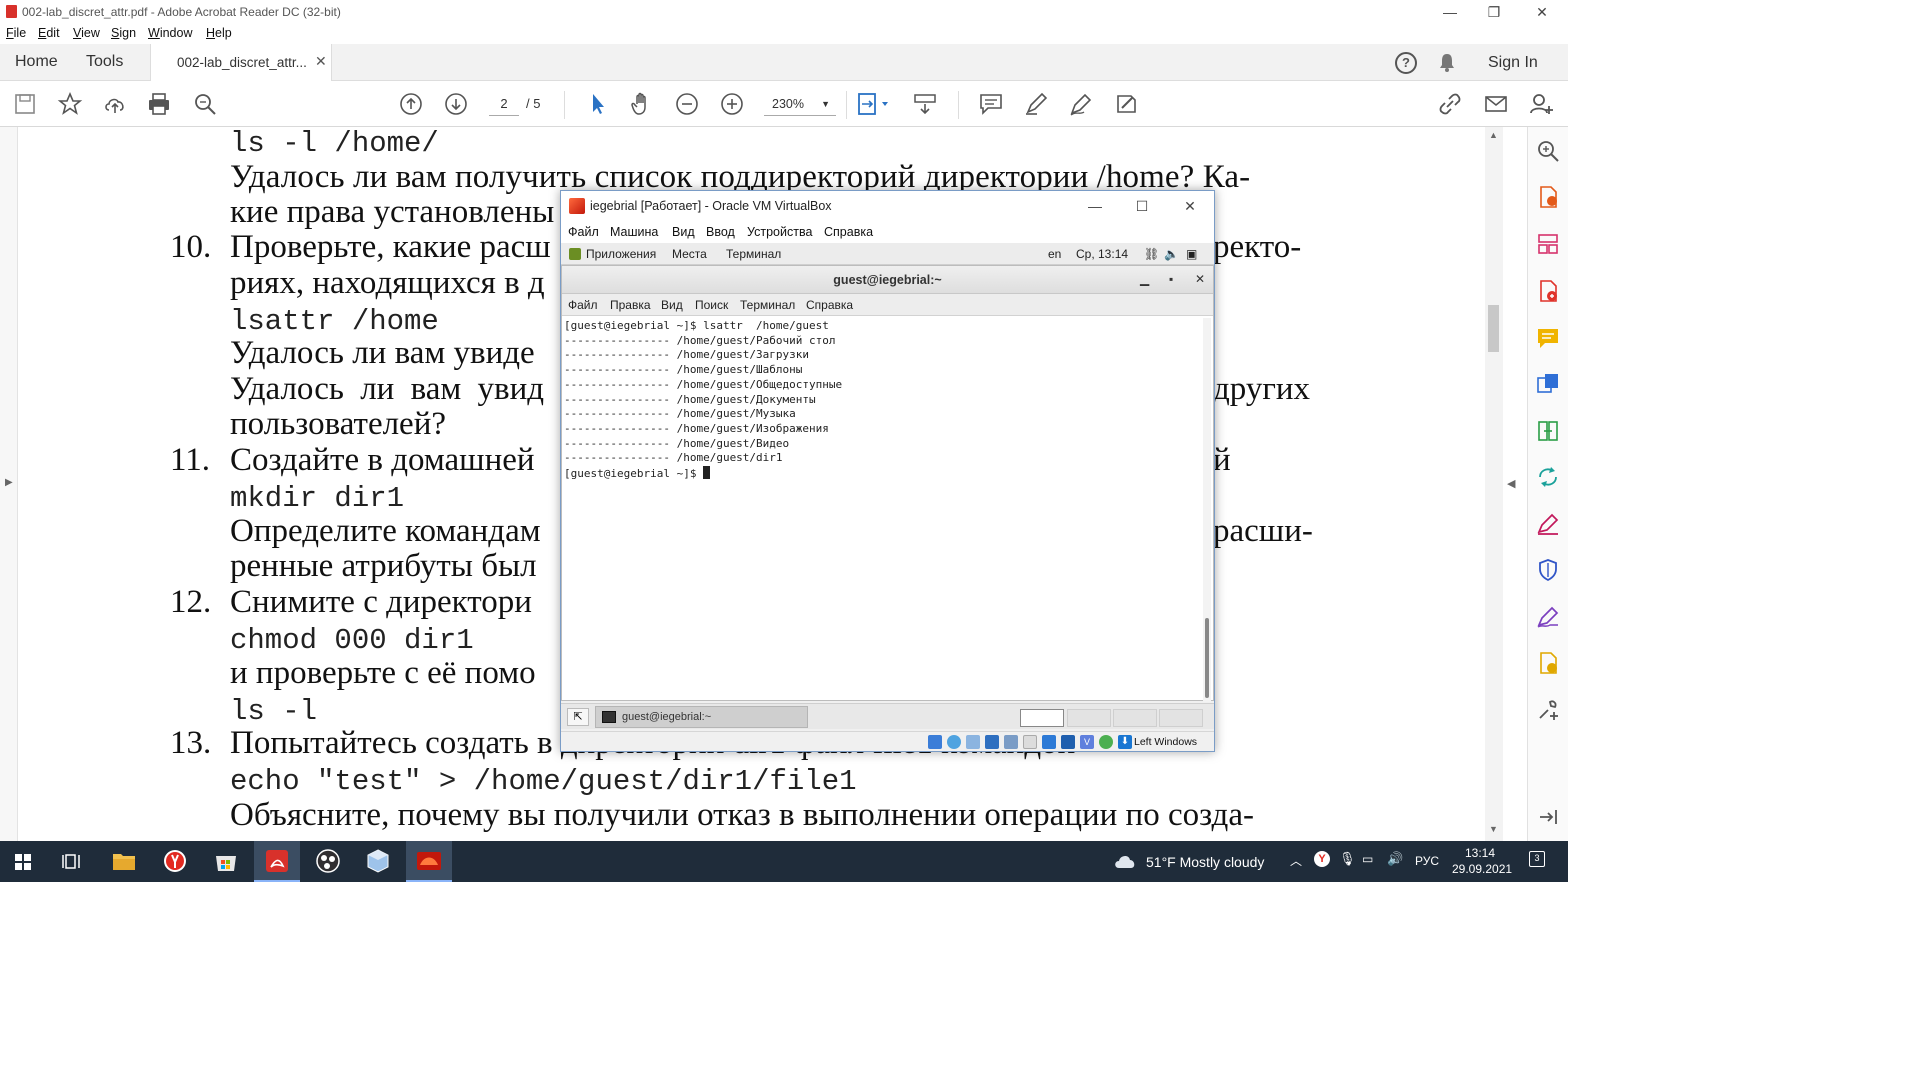 This screenshot has height=1080, width=1920. I want to click on vbox-minimize-icon: —, so click(1095, 206).